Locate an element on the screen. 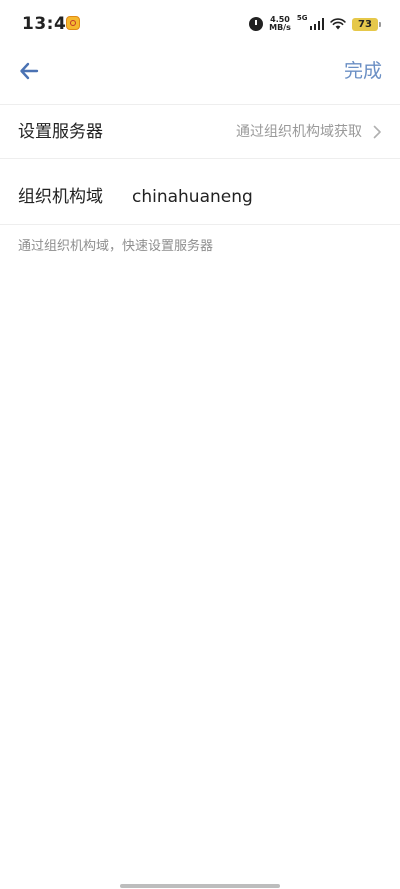  home-indicator is located at coordinates (200, 886).